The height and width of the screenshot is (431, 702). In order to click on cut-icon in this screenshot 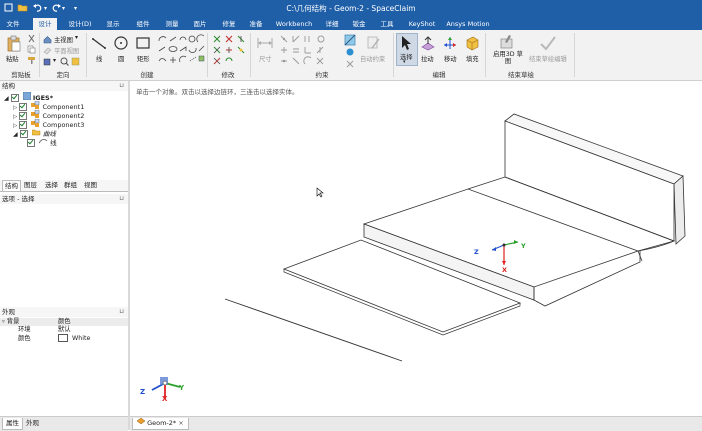, I will do `click(31, 39)`.